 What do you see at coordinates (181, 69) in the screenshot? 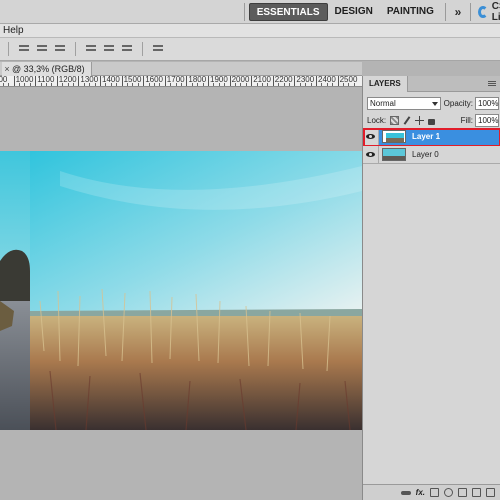
I see `document-tab-bar: × @ 33,3% (RGB/8)` at bounding box center [181, 69].